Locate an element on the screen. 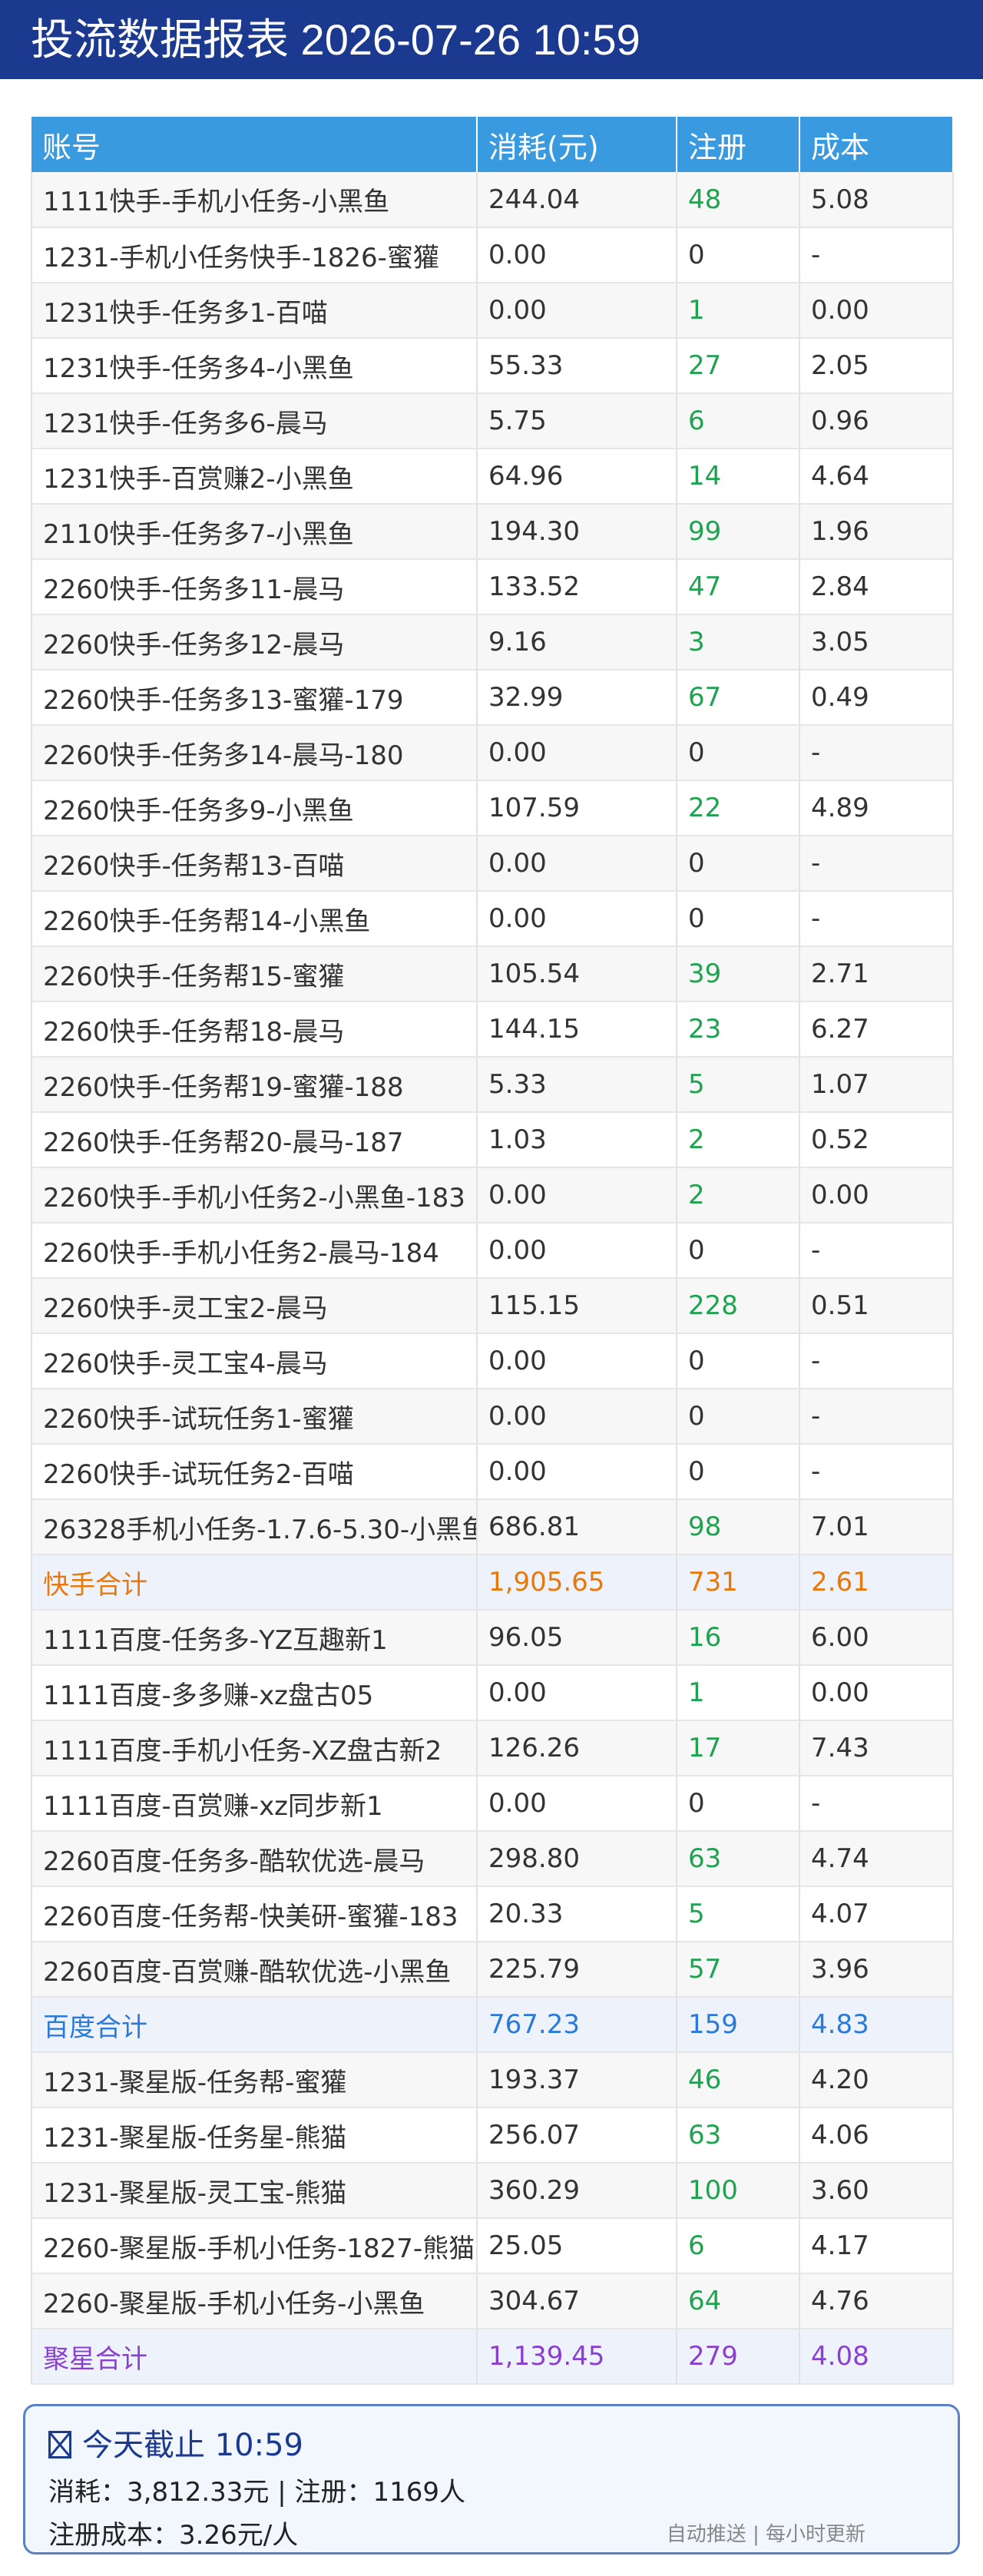 The height and width of the screenshot is (2576, 983). table-row: 2260快手-任务帮14-小黑鱼 0.00 0- is located at coordinates (492, 919).